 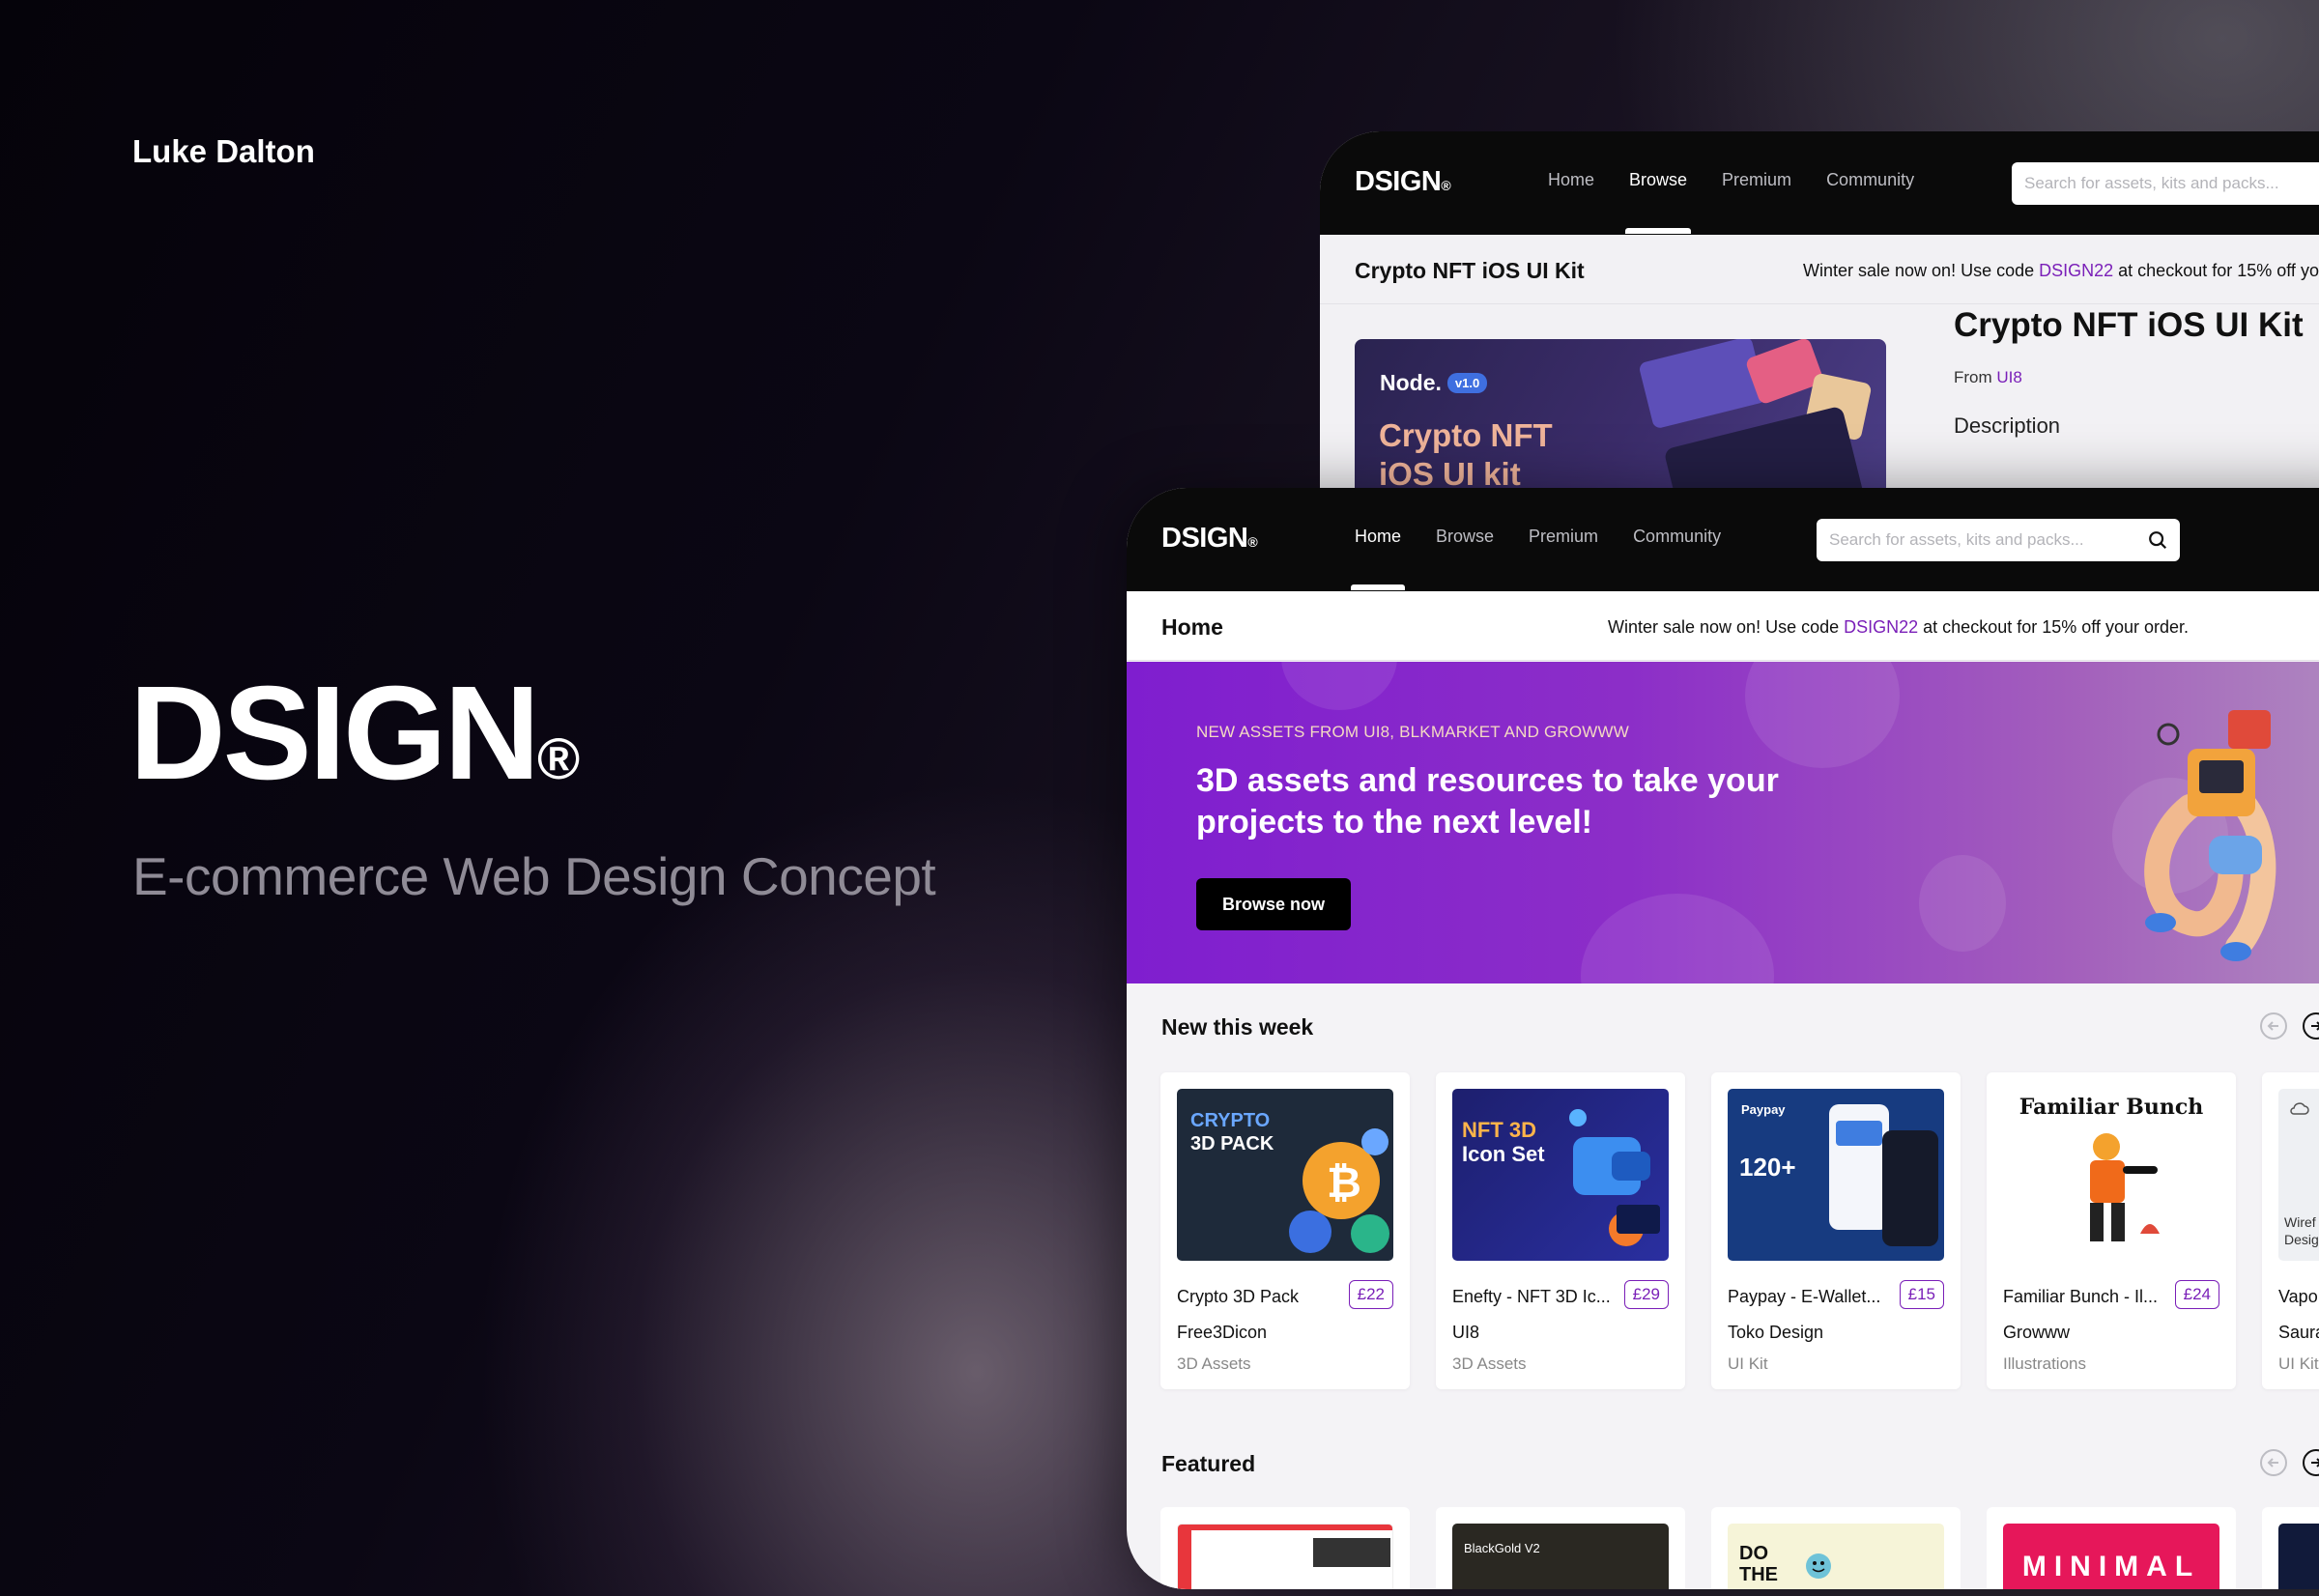 I want to click on section-title-featured: Featured, so click(x=1209, y=1463).